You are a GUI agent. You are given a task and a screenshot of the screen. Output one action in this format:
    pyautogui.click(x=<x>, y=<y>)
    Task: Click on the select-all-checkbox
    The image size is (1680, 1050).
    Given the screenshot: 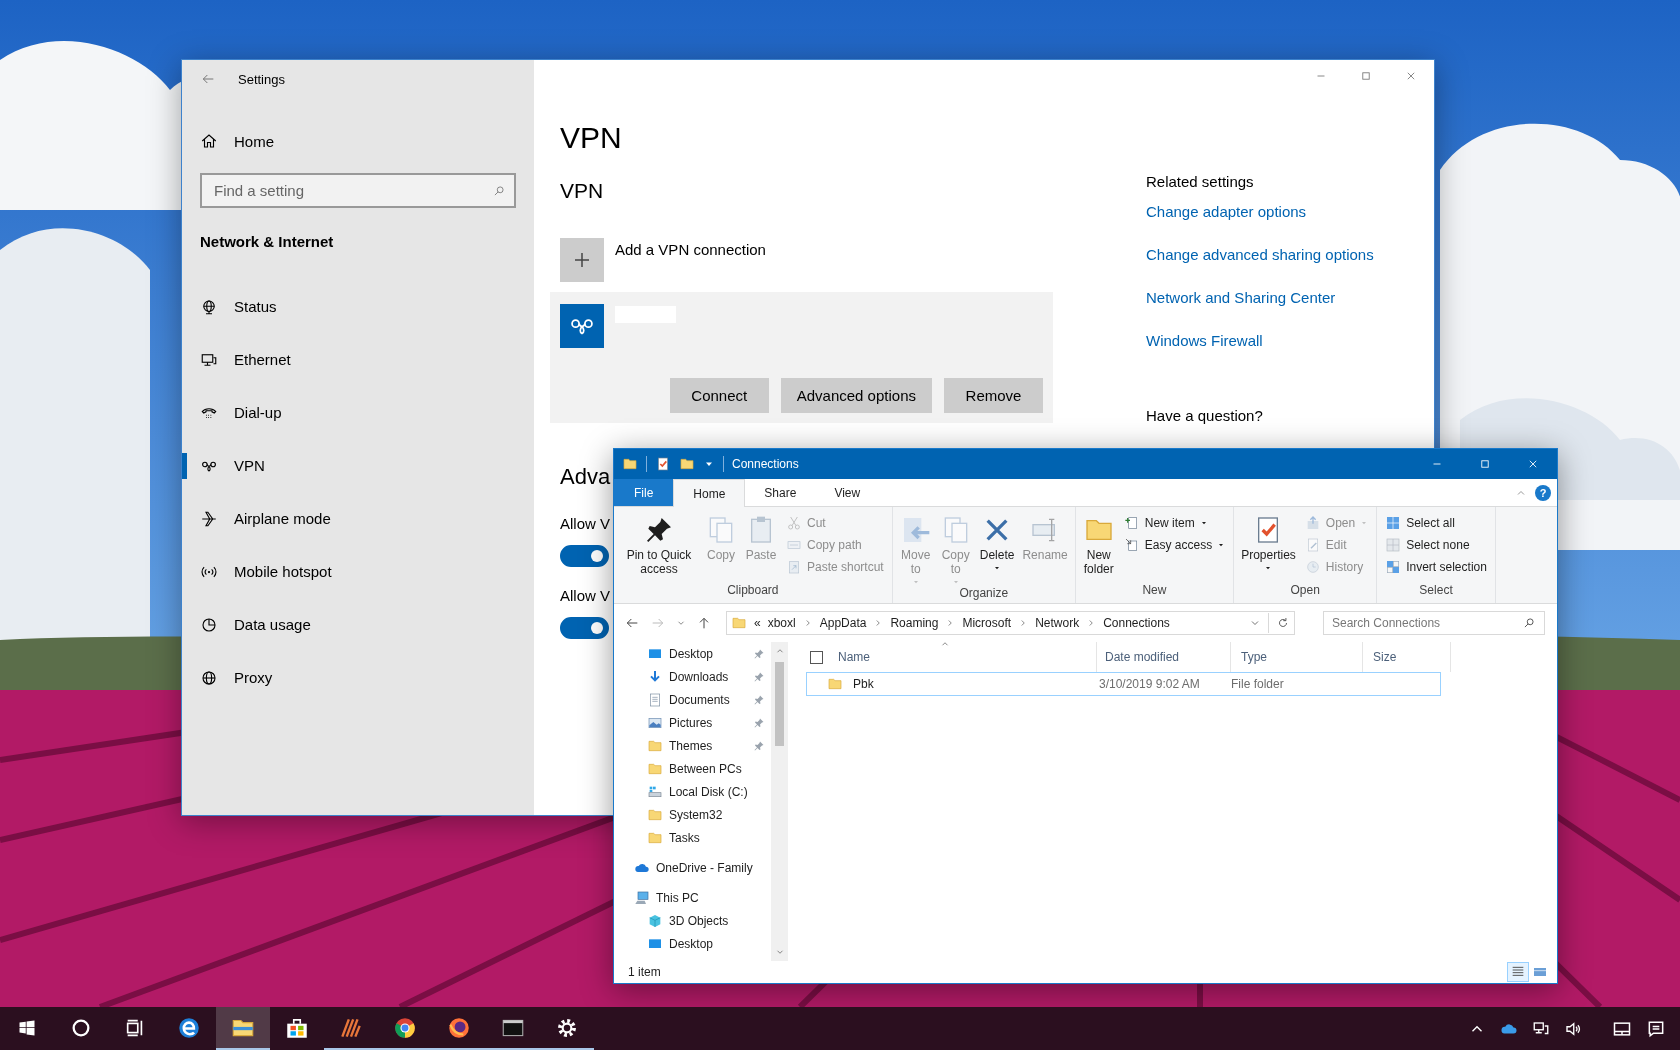 What is the action you would take?
    pyautogui.click(x=816, y=657)
    